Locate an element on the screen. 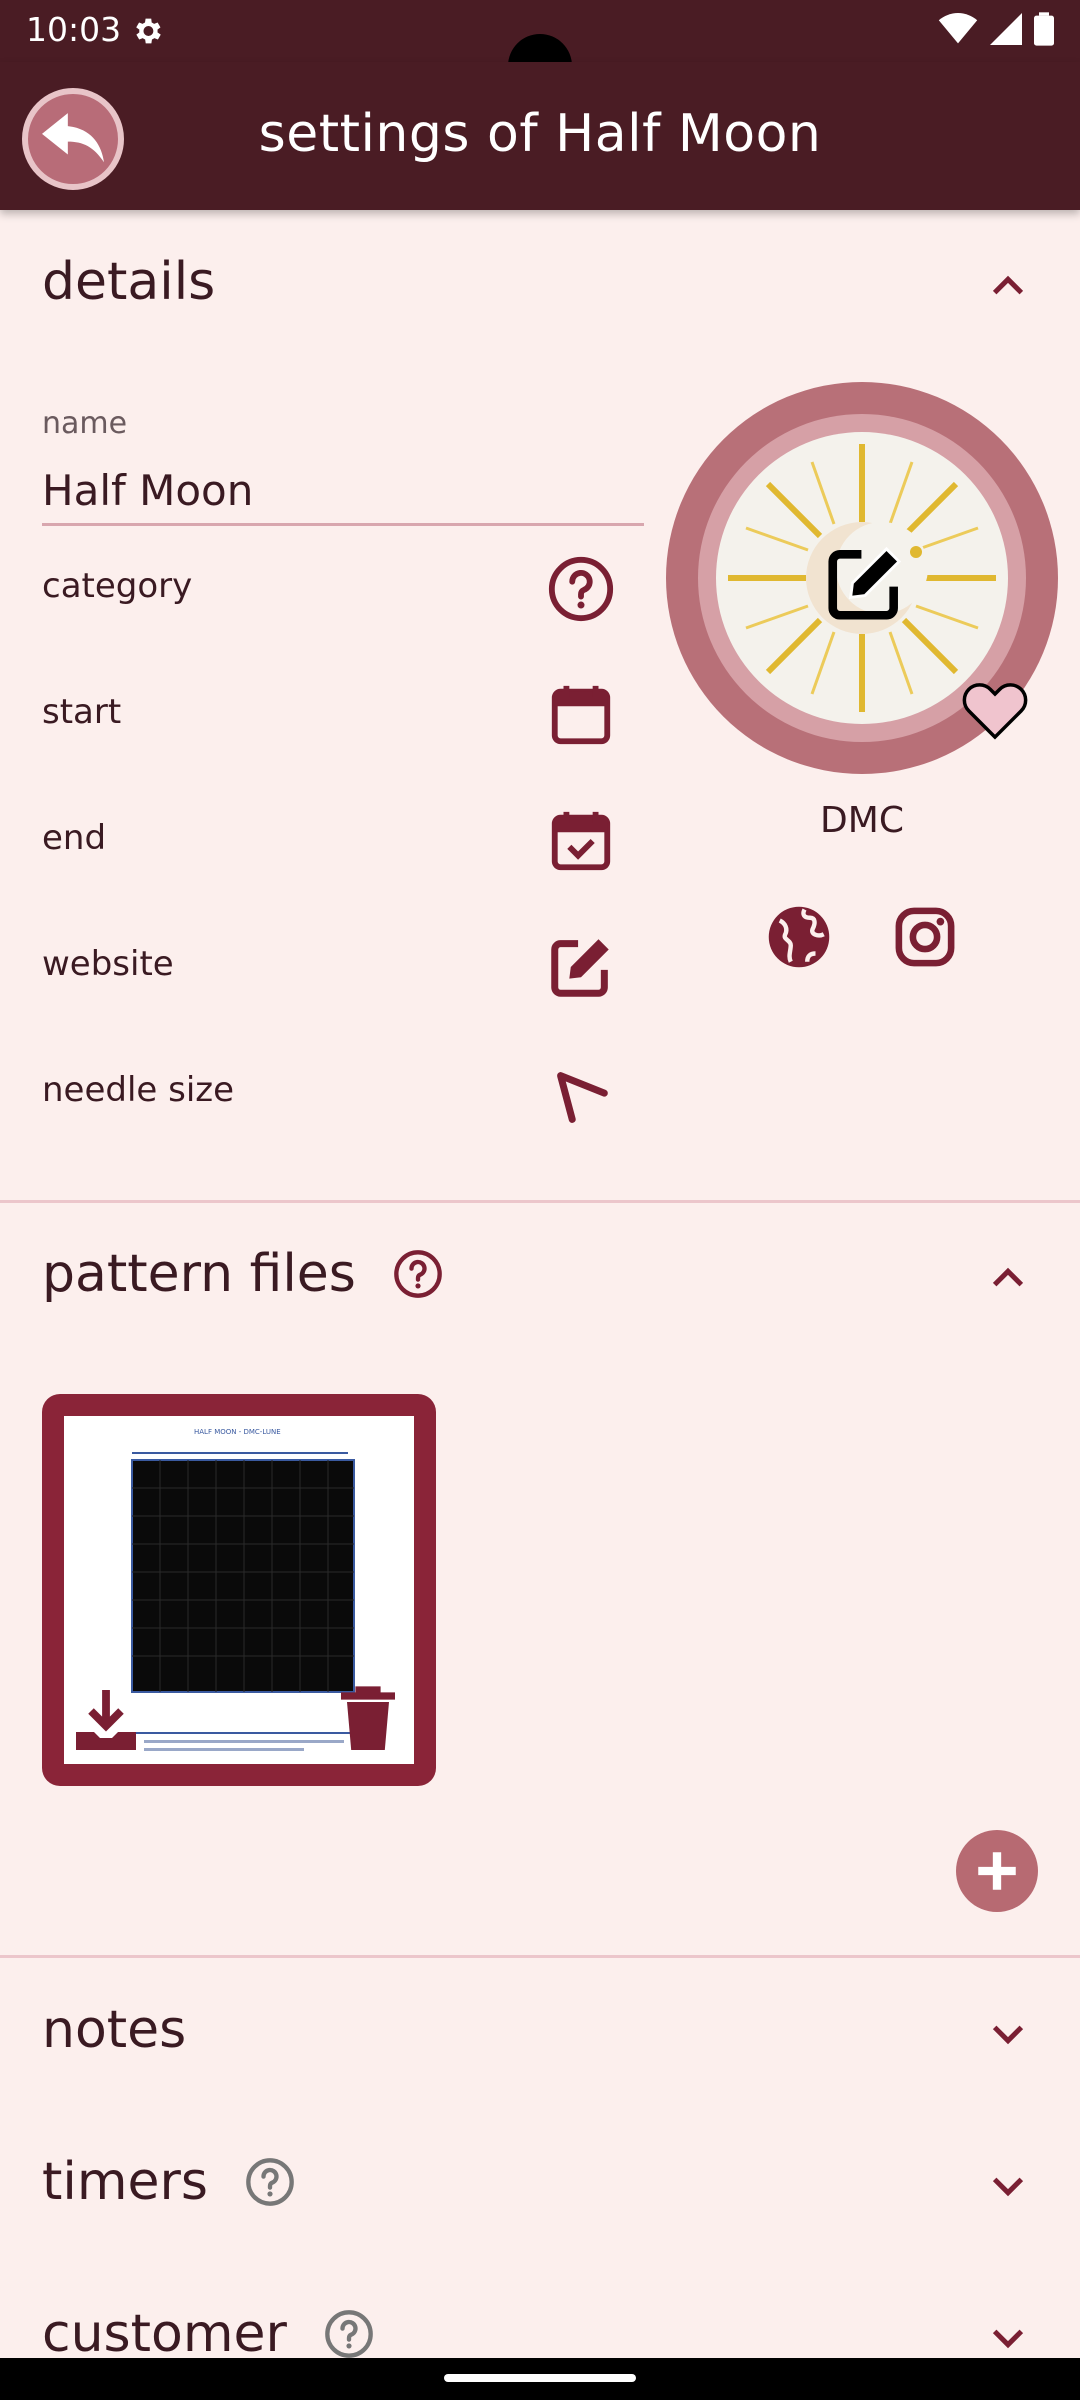 The height and width of the screenshot is (2400, 1080). notes-header: notes is located at coordinates (114, 2030).